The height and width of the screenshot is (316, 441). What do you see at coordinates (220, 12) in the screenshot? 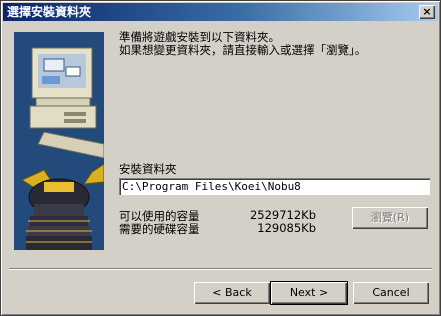
I see `title-bar: 選擇安裝資料夾 ×` at bounding box center [220, 12].